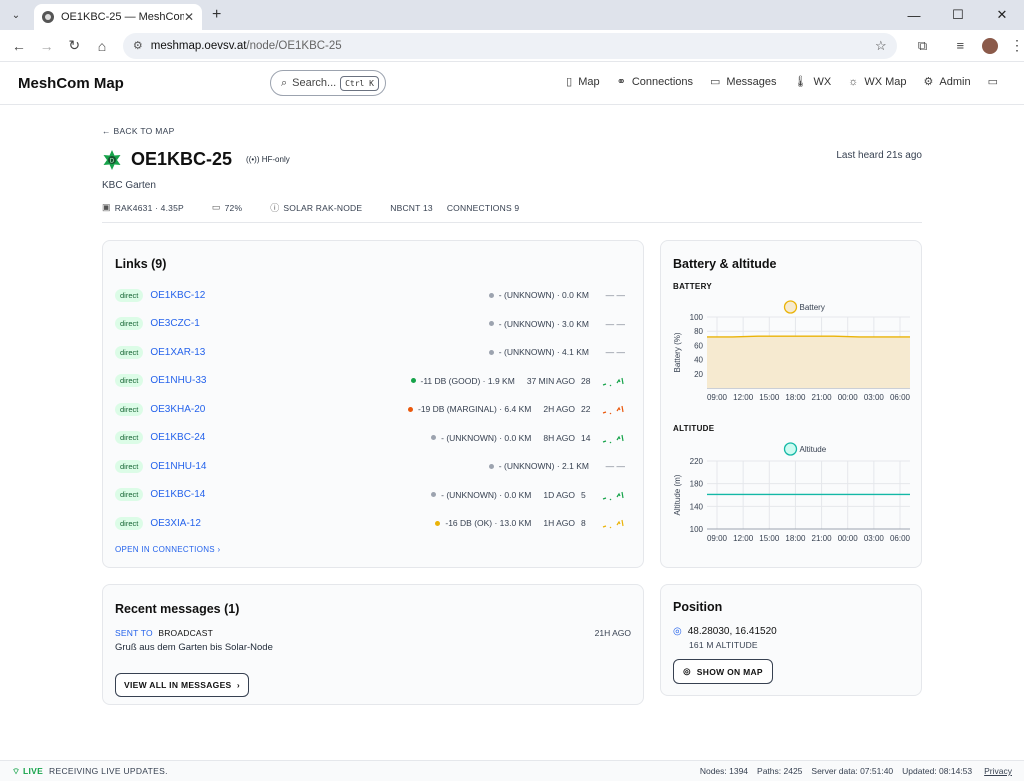  I want to click on link-row: direct OE1KBC-12 - (UNKNOWN) · 0.0 KM — —, so click(370, 295).